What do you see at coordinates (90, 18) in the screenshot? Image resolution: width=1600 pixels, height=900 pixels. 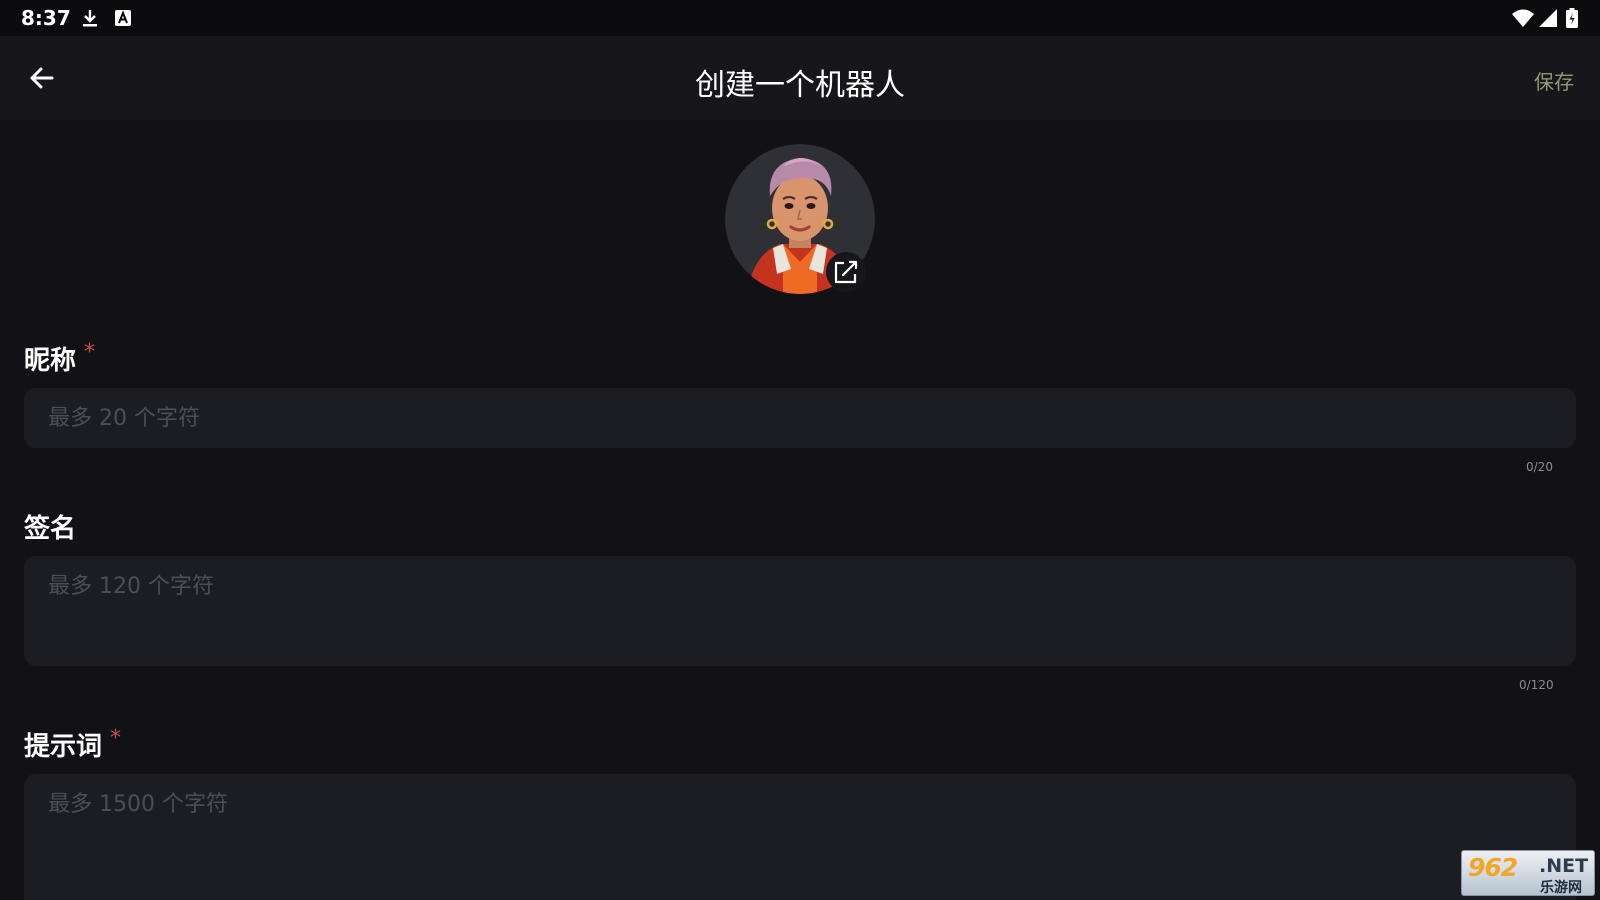 I see `download-icon` at bounding box center [90, 18].